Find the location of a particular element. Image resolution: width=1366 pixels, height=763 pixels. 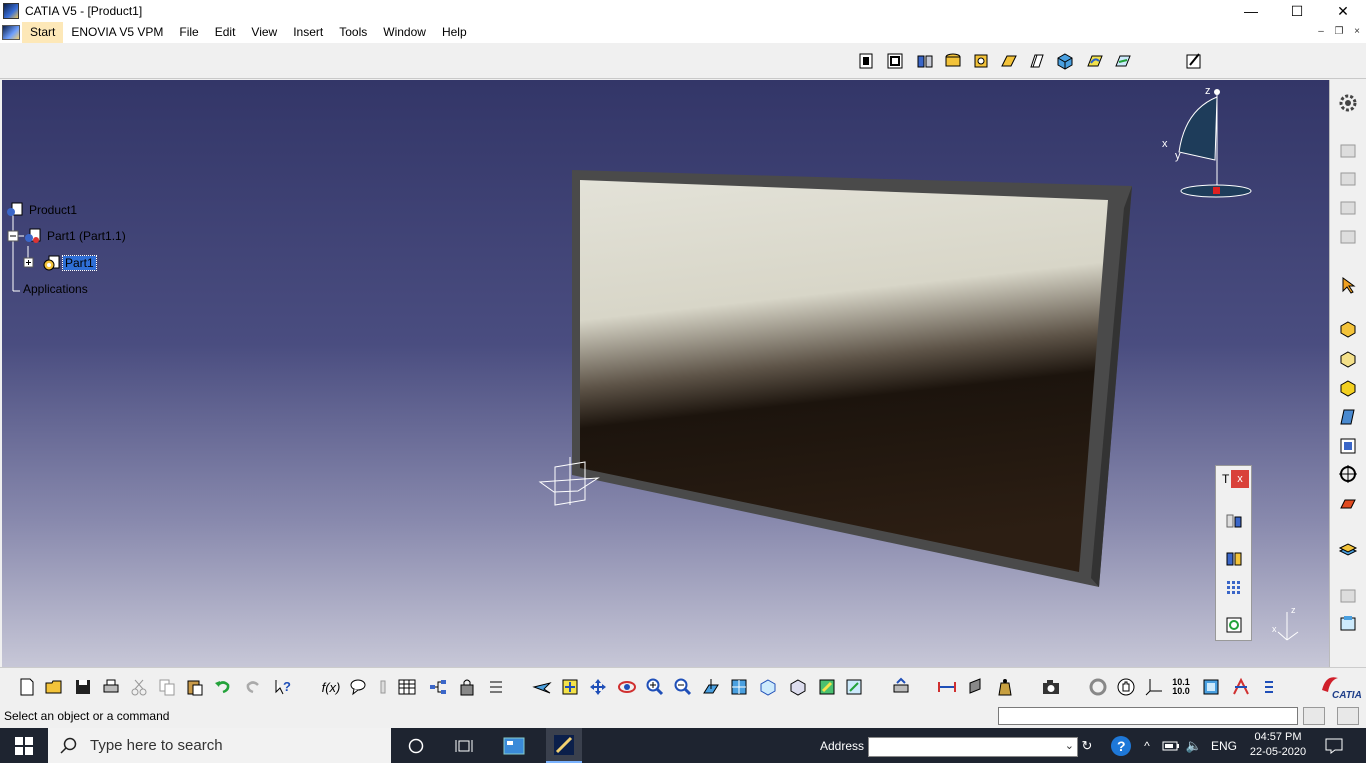

formula-icon: f(x) is located at coordinates (331, 687).